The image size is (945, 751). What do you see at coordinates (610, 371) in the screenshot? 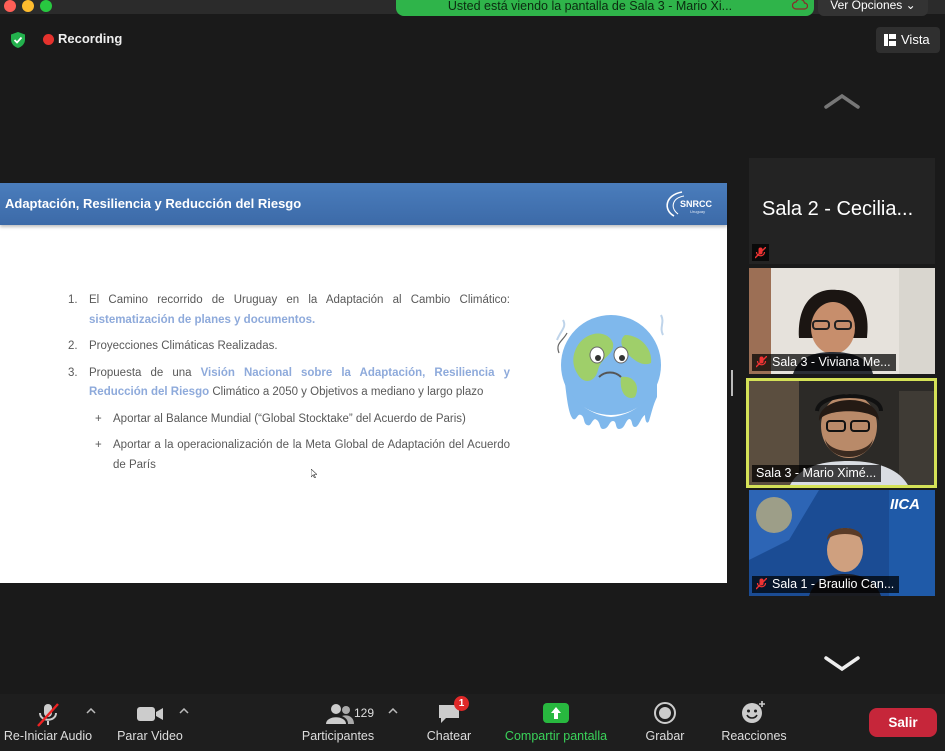
I see `melting-earth-icon` at bounding box center [610, 371].